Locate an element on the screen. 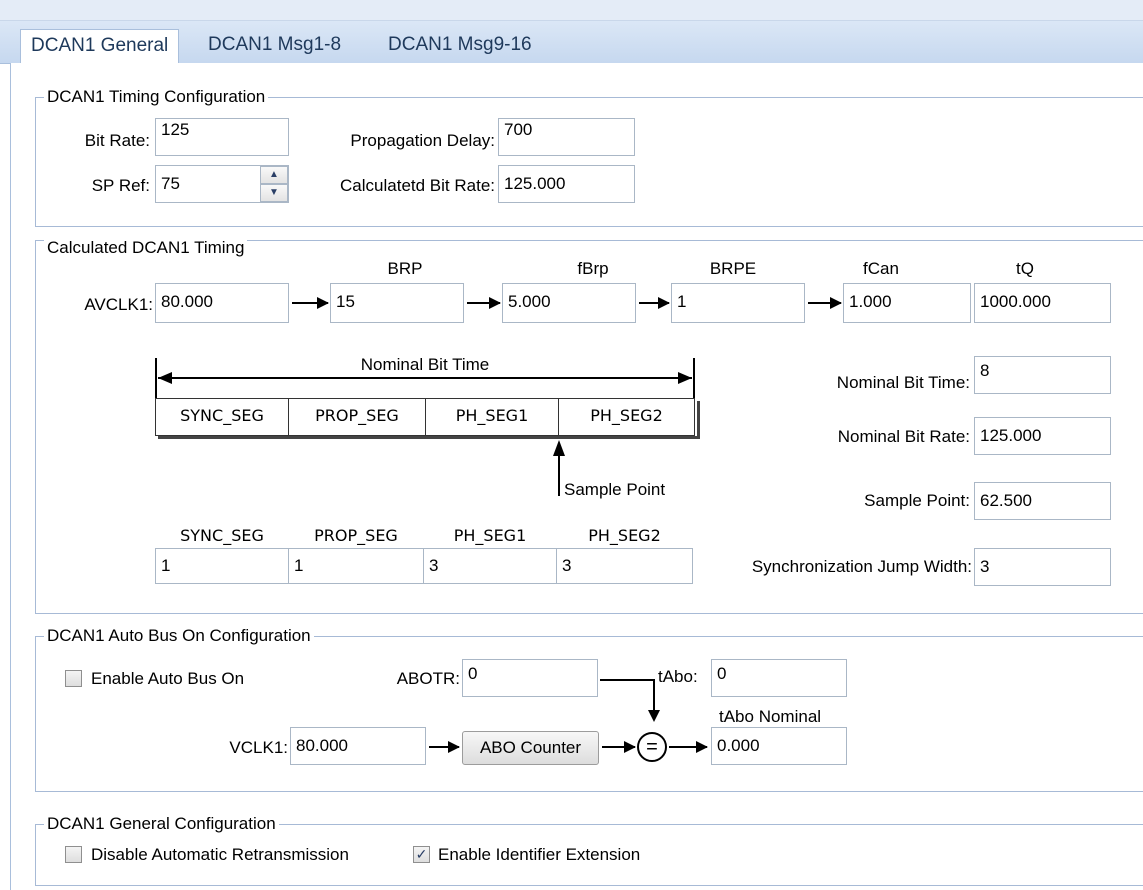  abotr-input: 0 is located at coordinates (530, 678).